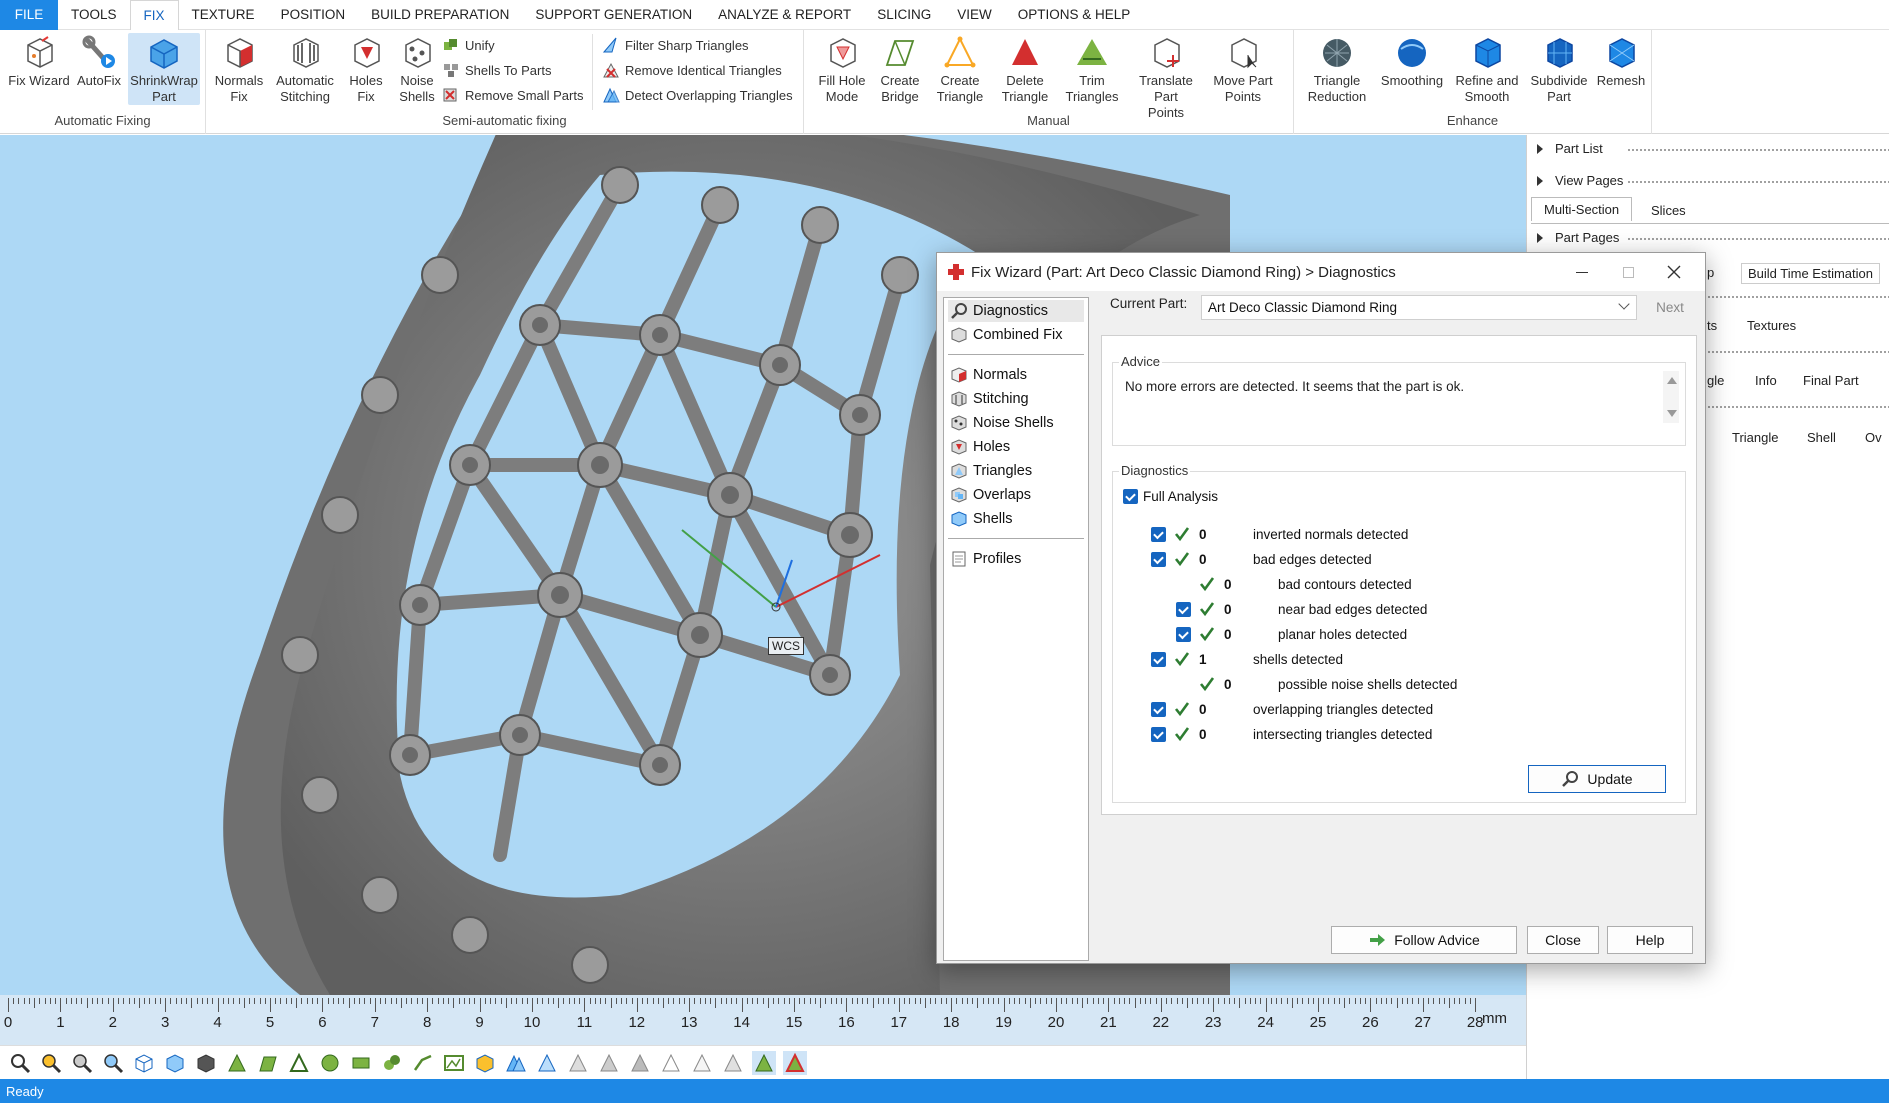  I want to click on filter-sharp-triangles-button: Filter Sharp Triangles, so click(675, 45).